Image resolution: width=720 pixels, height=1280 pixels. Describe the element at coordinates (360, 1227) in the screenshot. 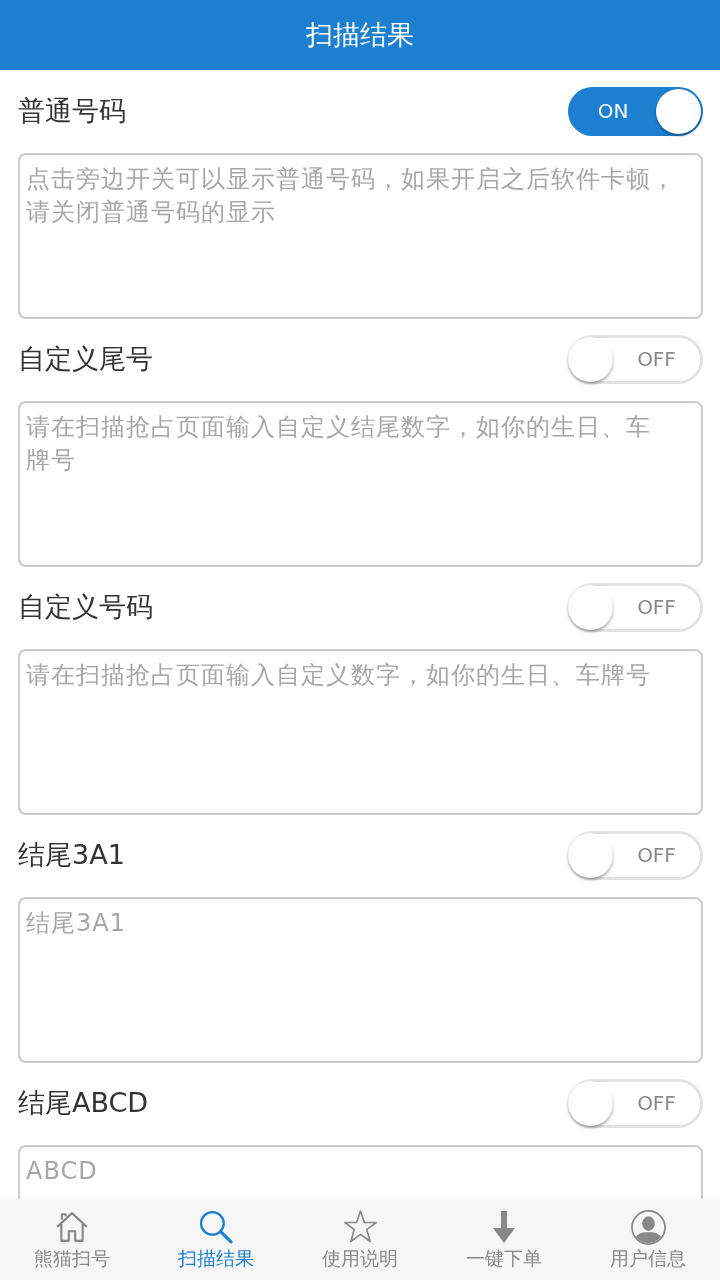

I see `star-icon` at that location.